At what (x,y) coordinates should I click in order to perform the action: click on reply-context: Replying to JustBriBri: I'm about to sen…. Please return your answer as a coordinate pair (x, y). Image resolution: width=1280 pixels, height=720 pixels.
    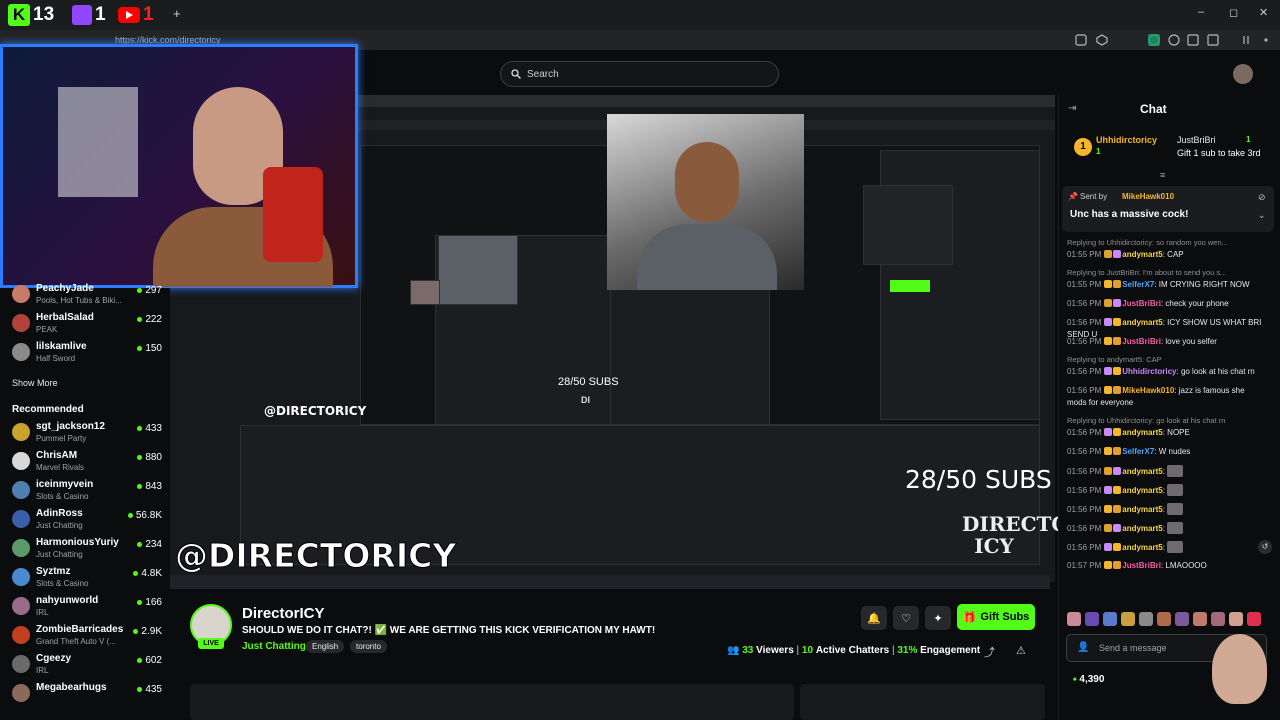
    Looking at the image, I should click on (1165, 272).